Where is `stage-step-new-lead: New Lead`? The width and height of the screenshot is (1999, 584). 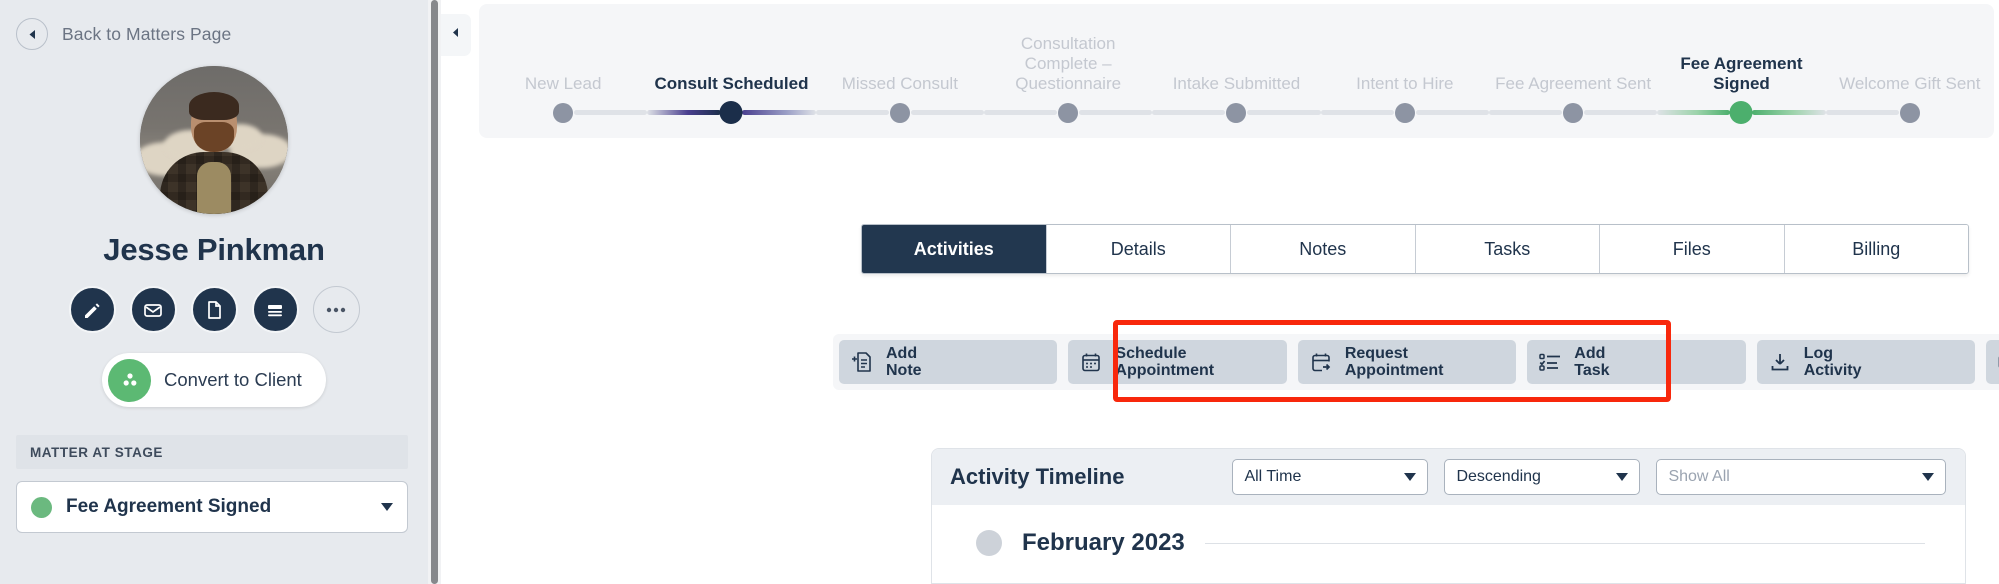 stage-step-new-lead: New Lead is located at coordinates (563, 71).